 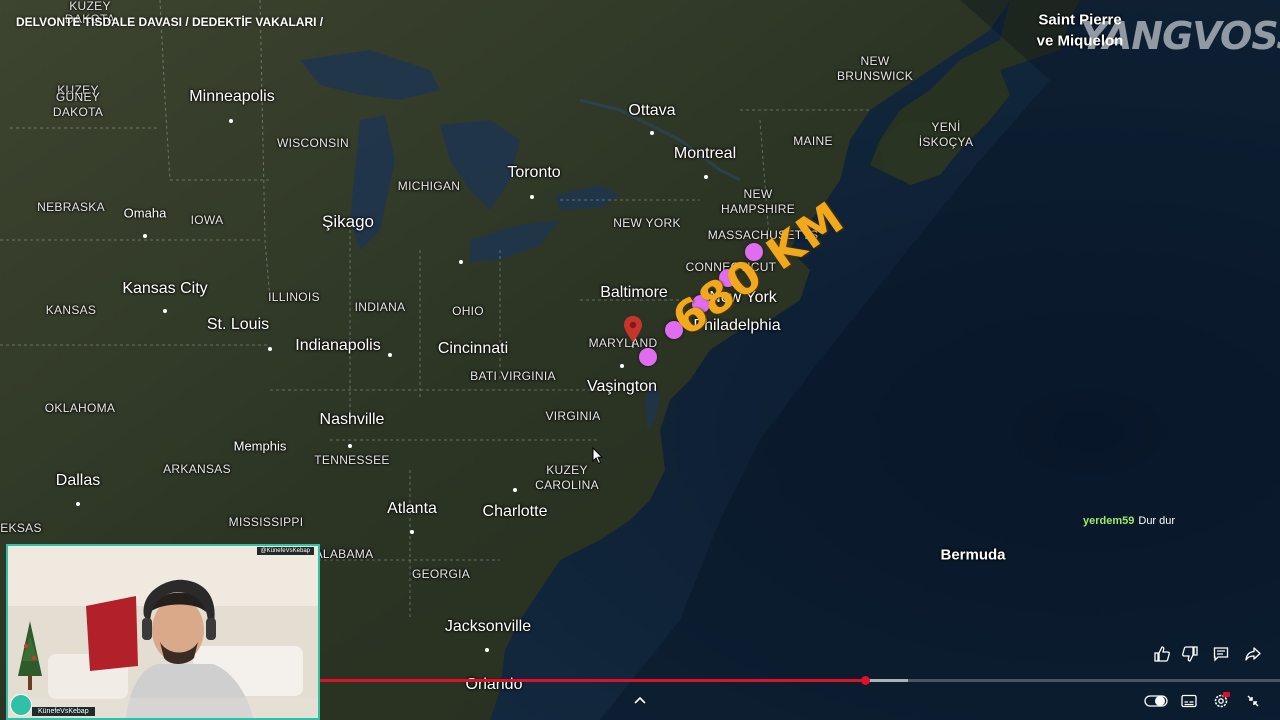 I want to click on streamer-webcam-image, so click(x=163, y=632).